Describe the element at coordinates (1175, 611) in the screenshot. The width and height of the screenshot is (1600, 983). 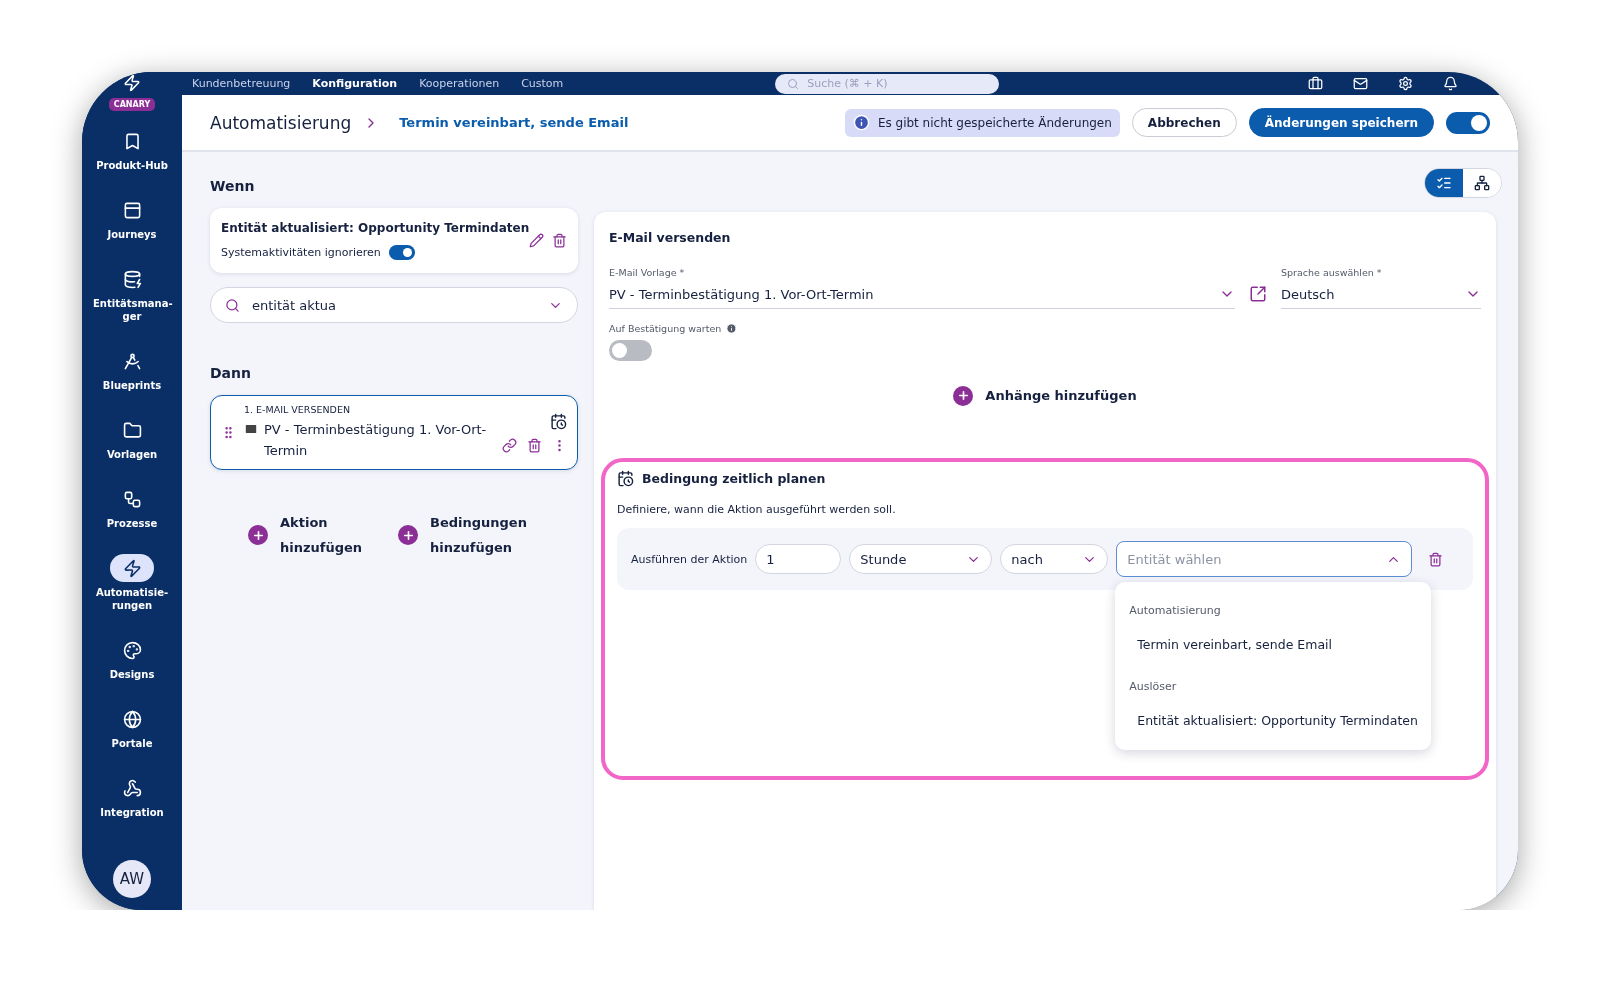
I see `menu-group-label: Automatisierung` at that location.